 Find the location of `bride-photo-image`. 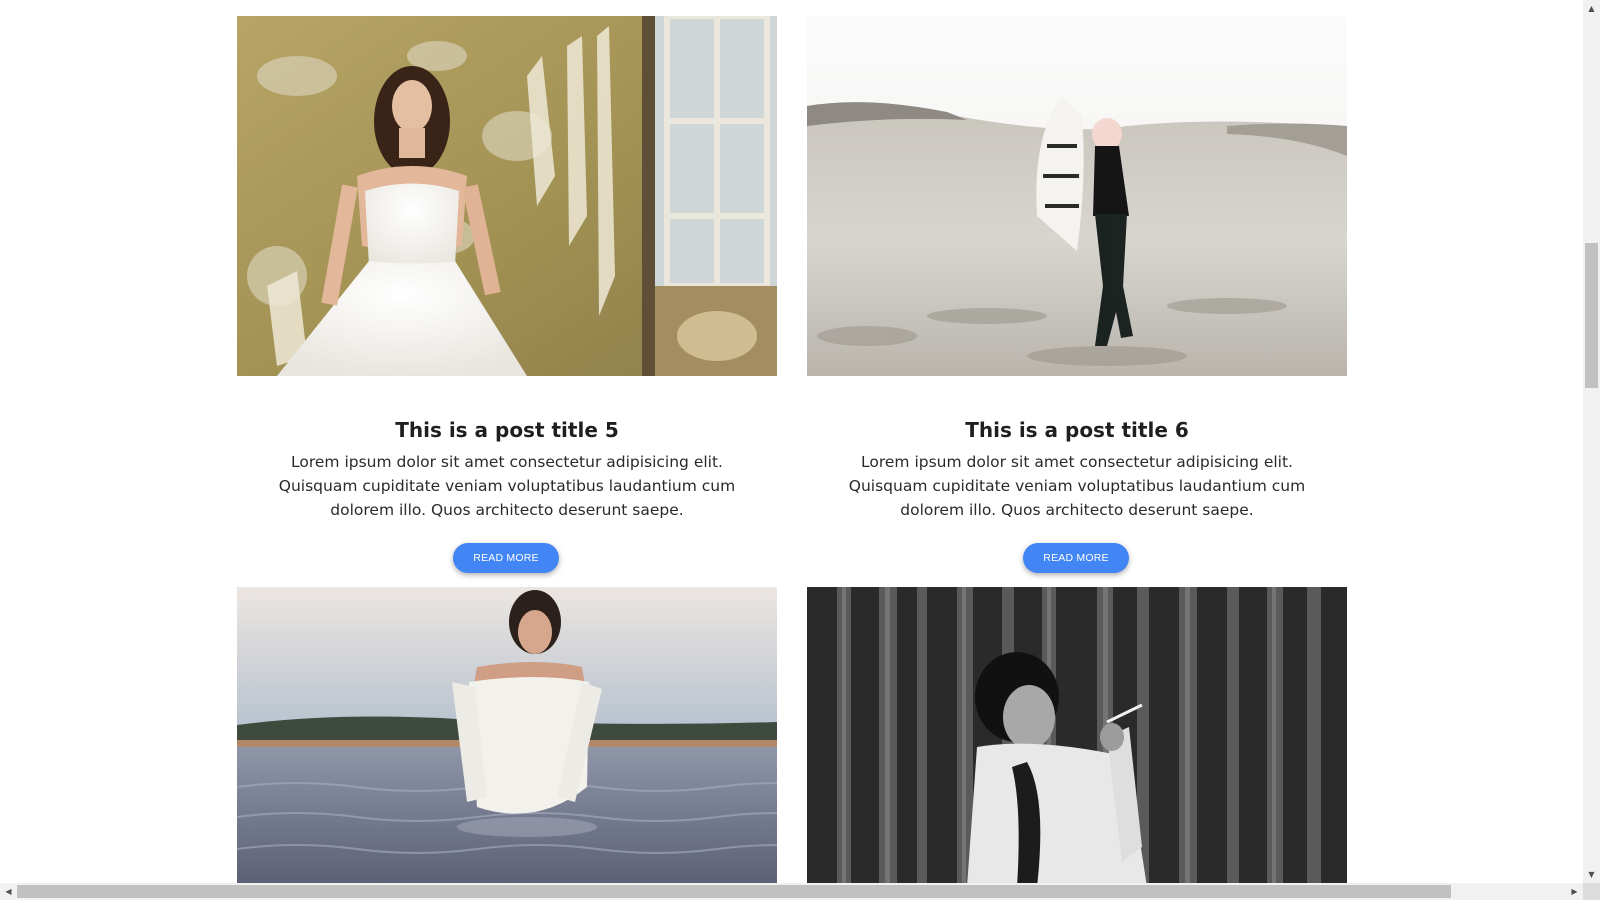

bride-photo-image is located at coordinates (507, 196).